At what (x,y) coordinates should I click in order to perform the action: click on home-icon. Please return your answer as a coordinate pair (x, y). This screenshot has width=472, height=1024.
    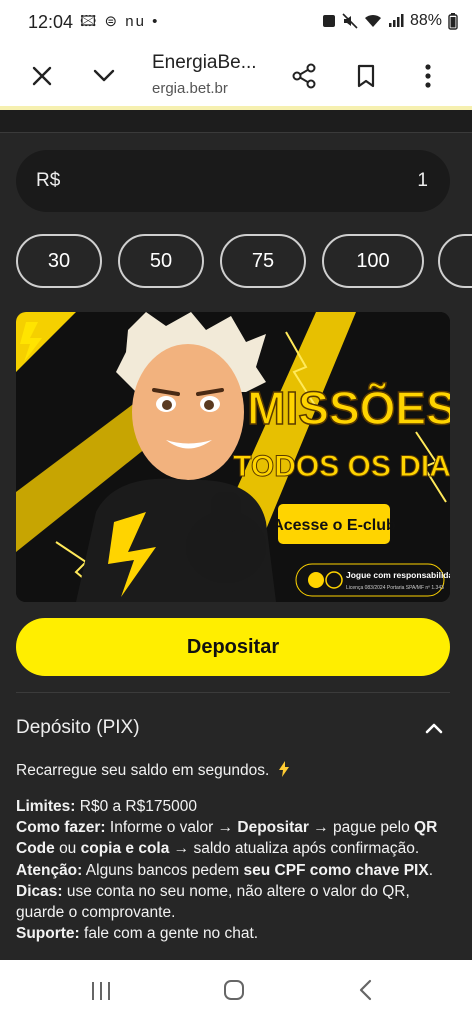
    Looking at the image, I should click on (234, 990).